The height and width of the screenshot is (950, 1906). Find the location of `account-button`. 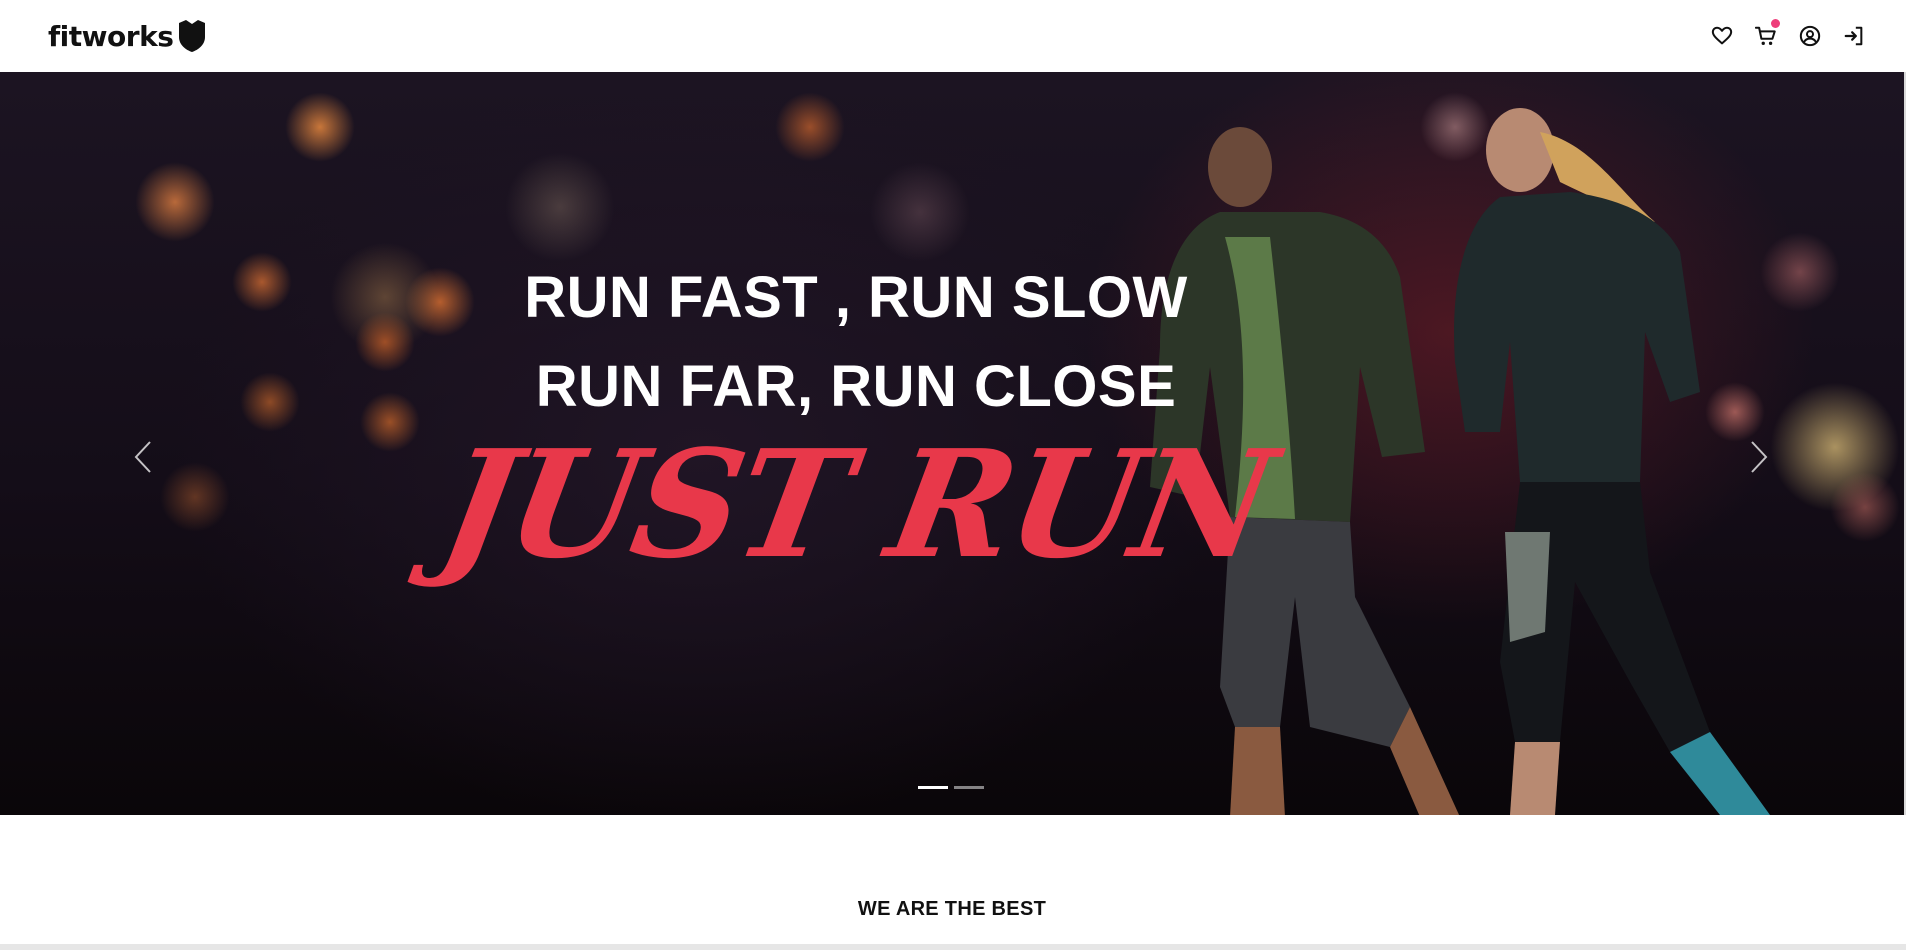

account-button is located at coordinates (1810, 36).